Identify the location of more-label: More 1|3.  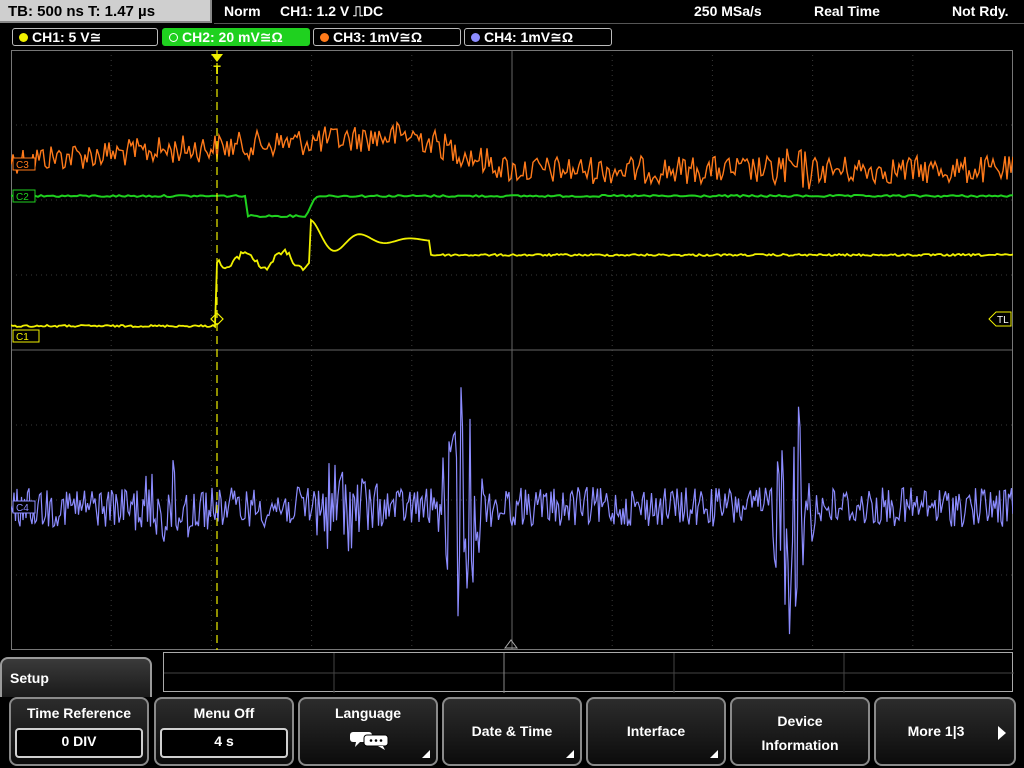
(936, 731).